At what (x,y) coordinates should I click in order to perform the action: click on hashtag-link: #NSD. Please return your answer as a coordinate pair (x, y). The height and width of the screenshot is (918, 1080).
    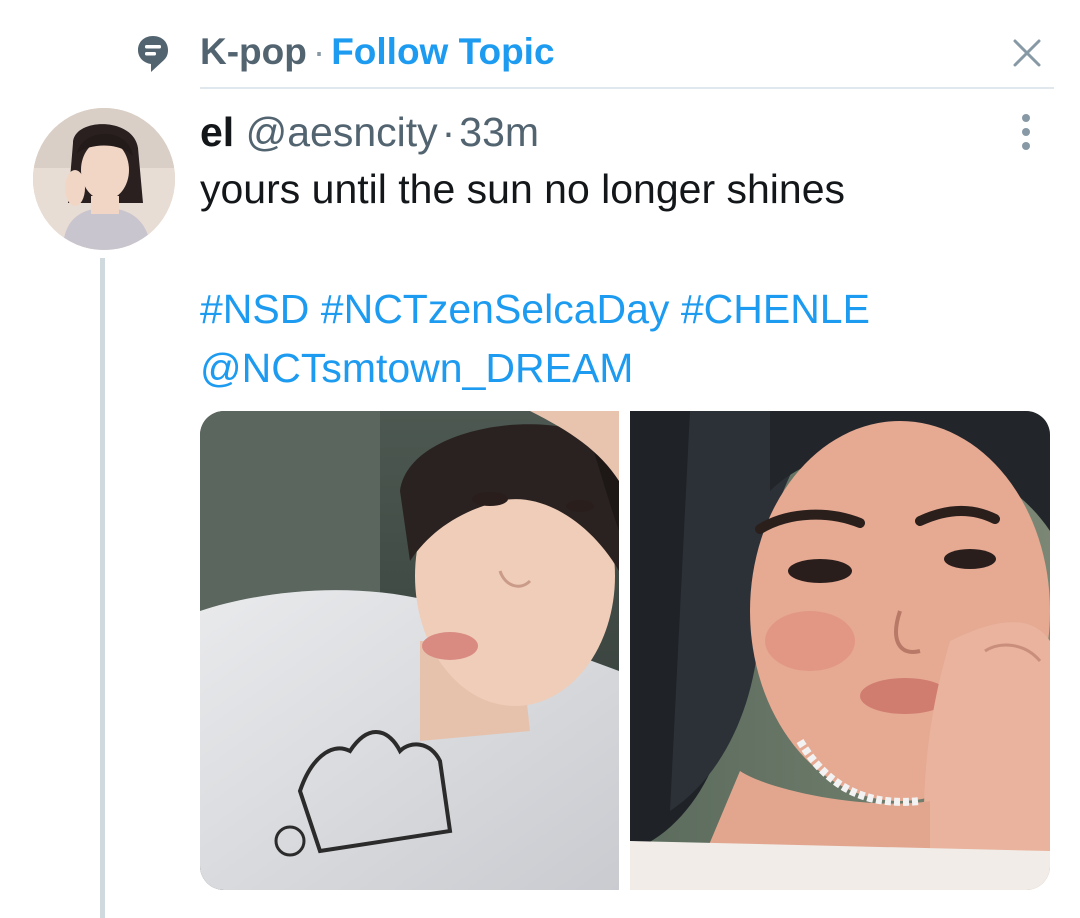
    Looking at the image, I should click on (254, 309).